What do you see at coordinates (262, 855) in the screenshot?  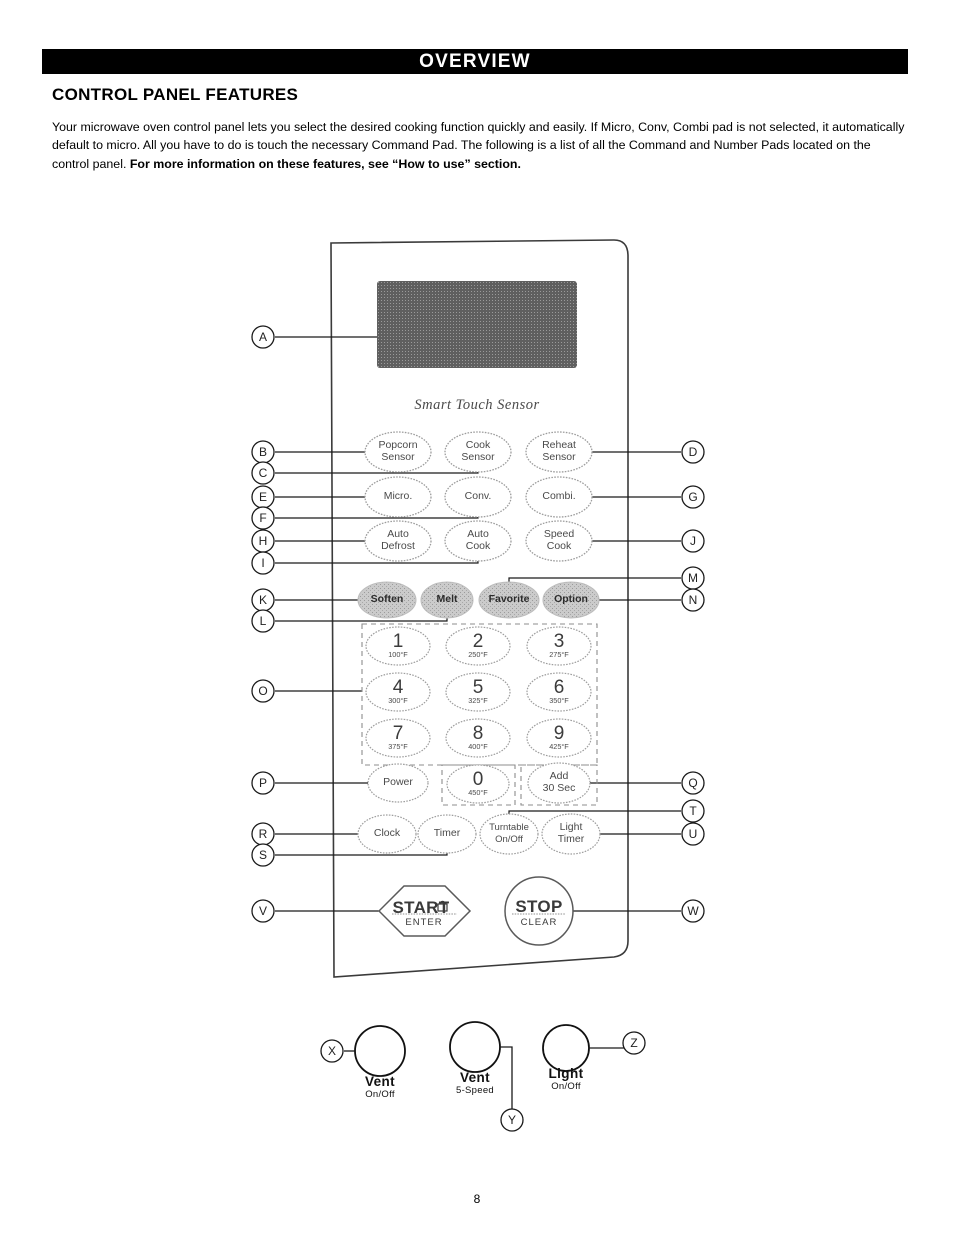 I see `callout-label-S: S` at bounding box center [262, 855].